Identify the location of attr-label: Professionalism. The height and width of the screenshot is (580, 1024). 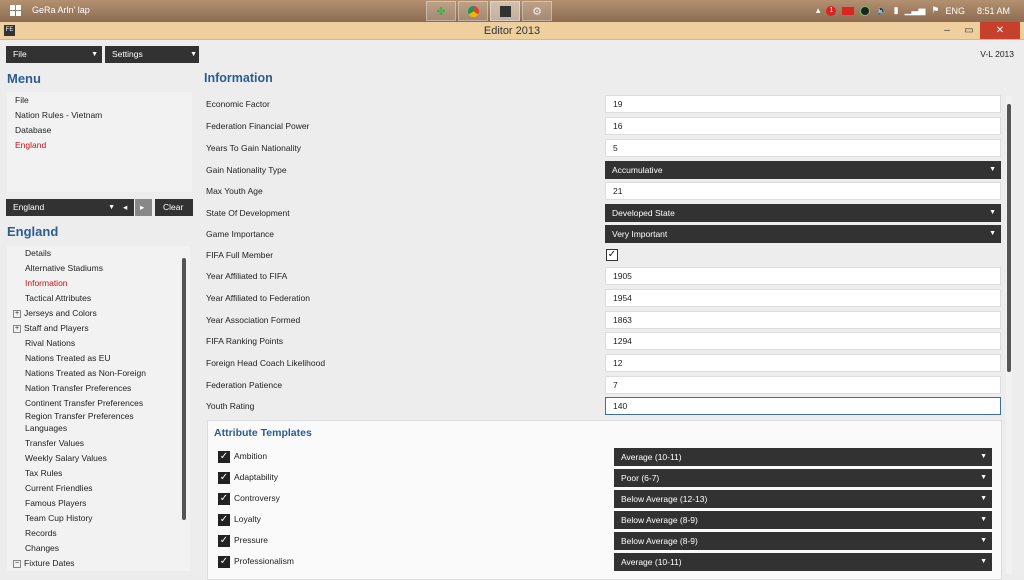
(264, 561).